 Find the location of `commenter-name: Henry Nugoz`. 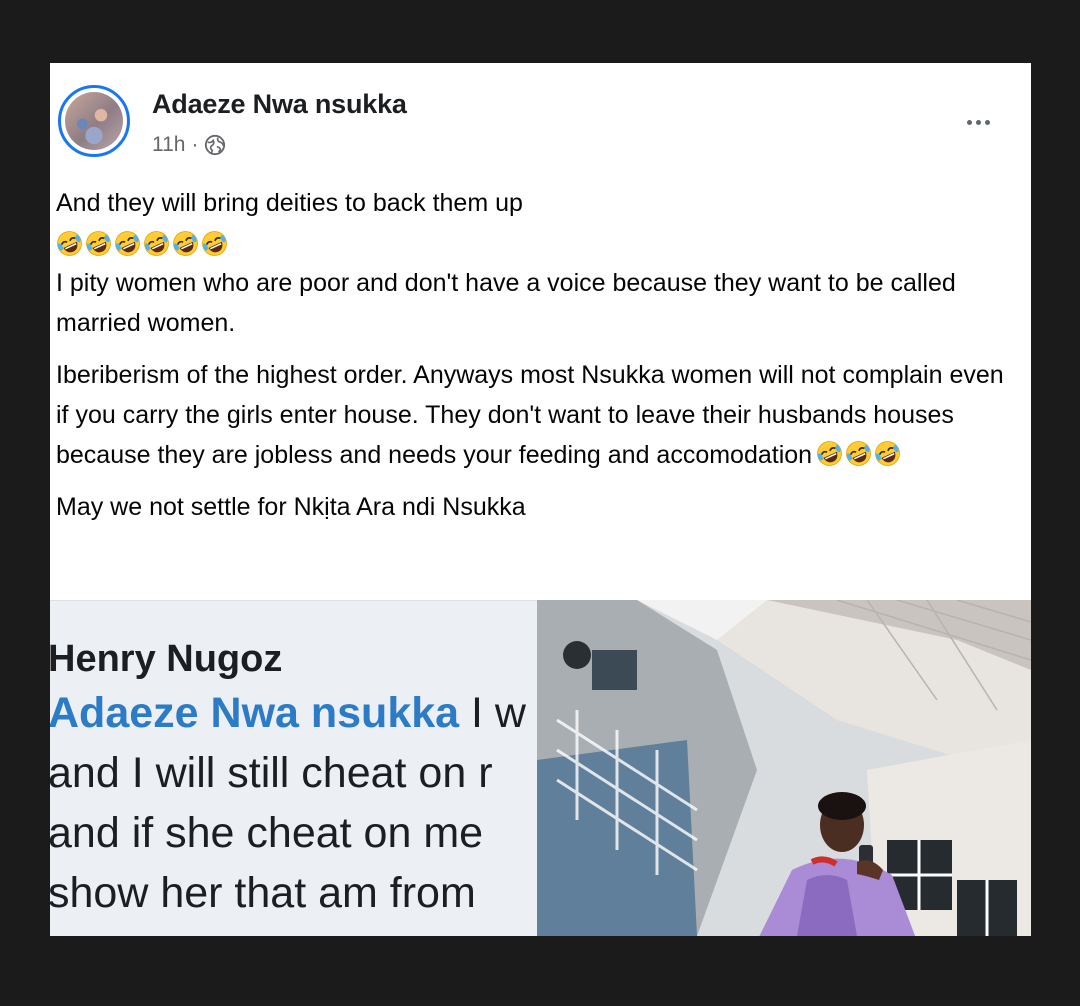

commenter-name: Henry Nugoz is located at coordinates (166, 659).